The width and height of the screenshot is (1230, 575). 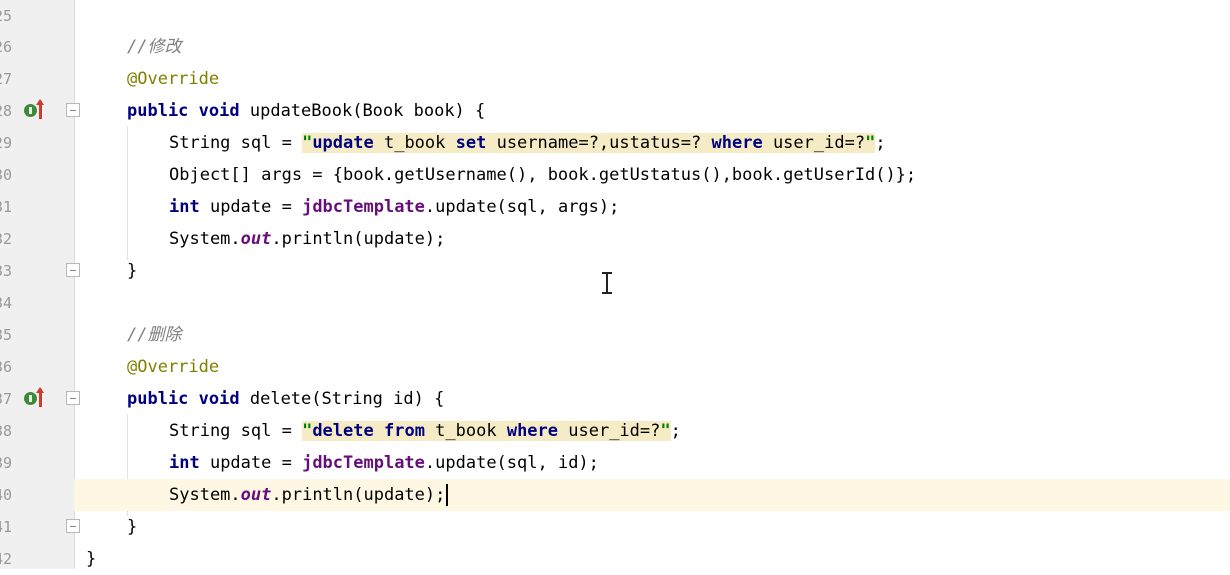 I want to click on method-signature: delete(String id) {, so click(x=342, y=399).